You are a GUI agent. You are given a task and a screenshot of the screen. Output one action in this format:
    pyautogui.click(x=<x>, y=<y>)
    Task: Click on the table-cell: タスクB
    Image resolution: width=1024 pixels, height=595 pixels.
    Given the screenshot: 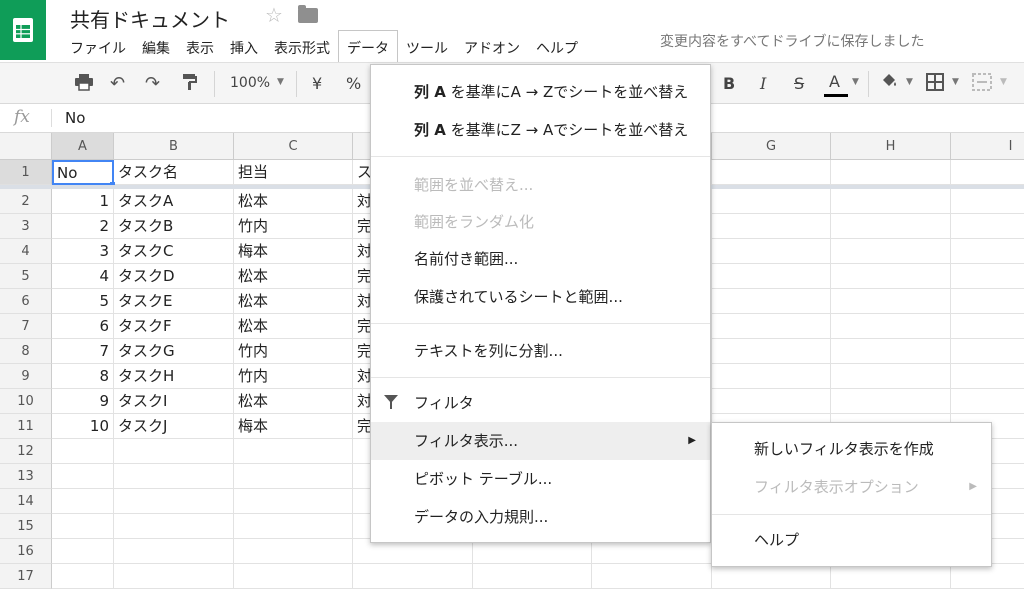 What is the action you would take?
    pyautogui.click(x=174, y=226)
    